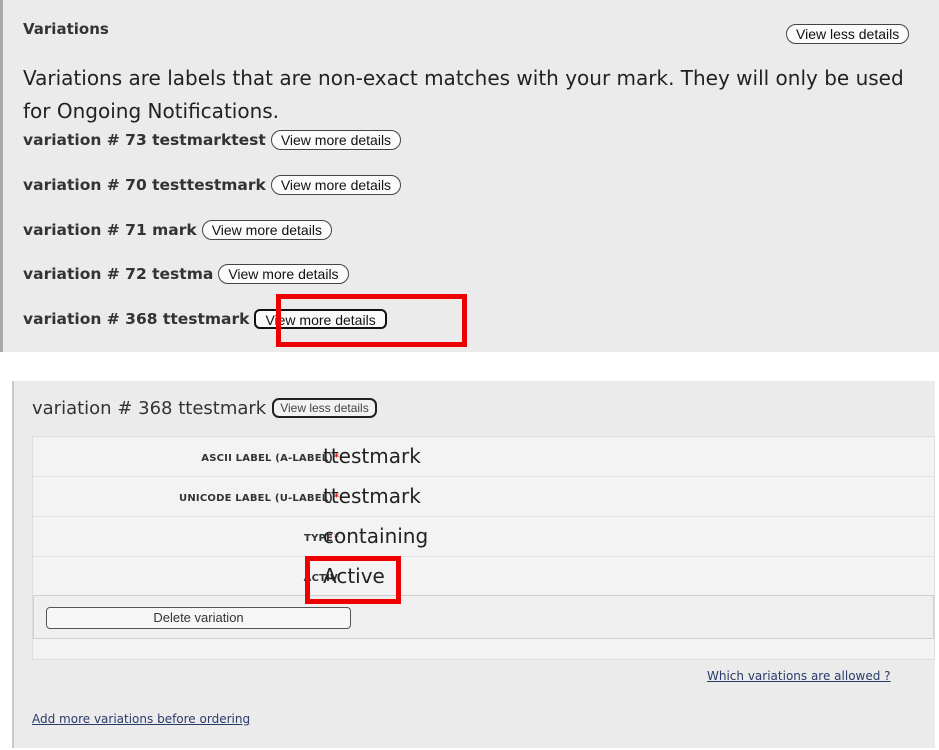 The image size is (939, 750). What do you see at coordinates (149, 408) in the screenshot?
I see `detail-title: variation # 368 ttestmark` at bounding box center [149, 408].